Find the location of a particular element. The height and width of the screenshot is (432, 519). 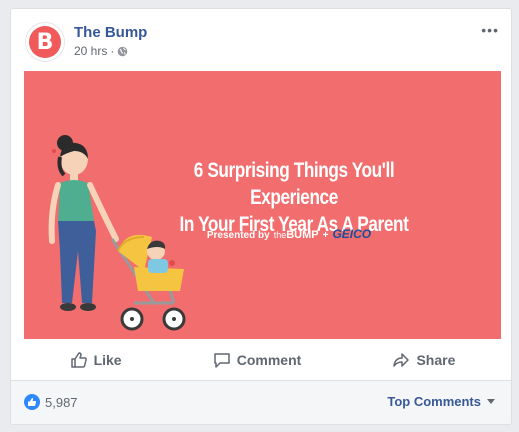

more-options-icon: ••• is located at coordinates (490, 30).